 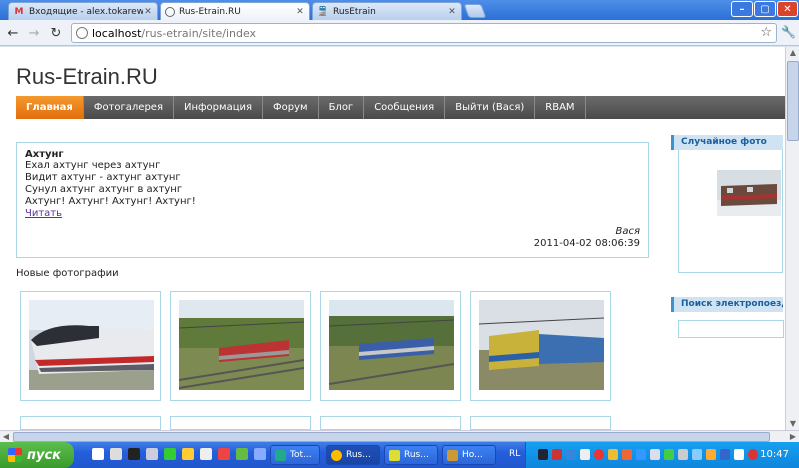 I want to click on back-button: ←, so click(x=13, y=33).